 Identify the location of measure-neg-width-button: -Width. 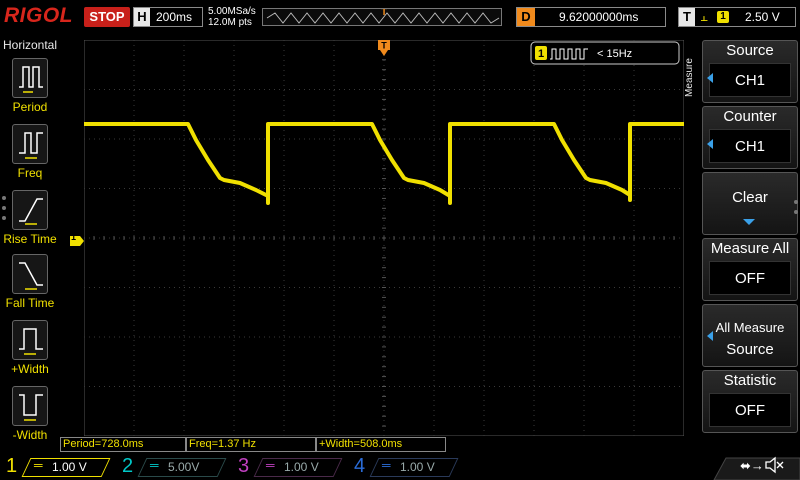
(30, 418).